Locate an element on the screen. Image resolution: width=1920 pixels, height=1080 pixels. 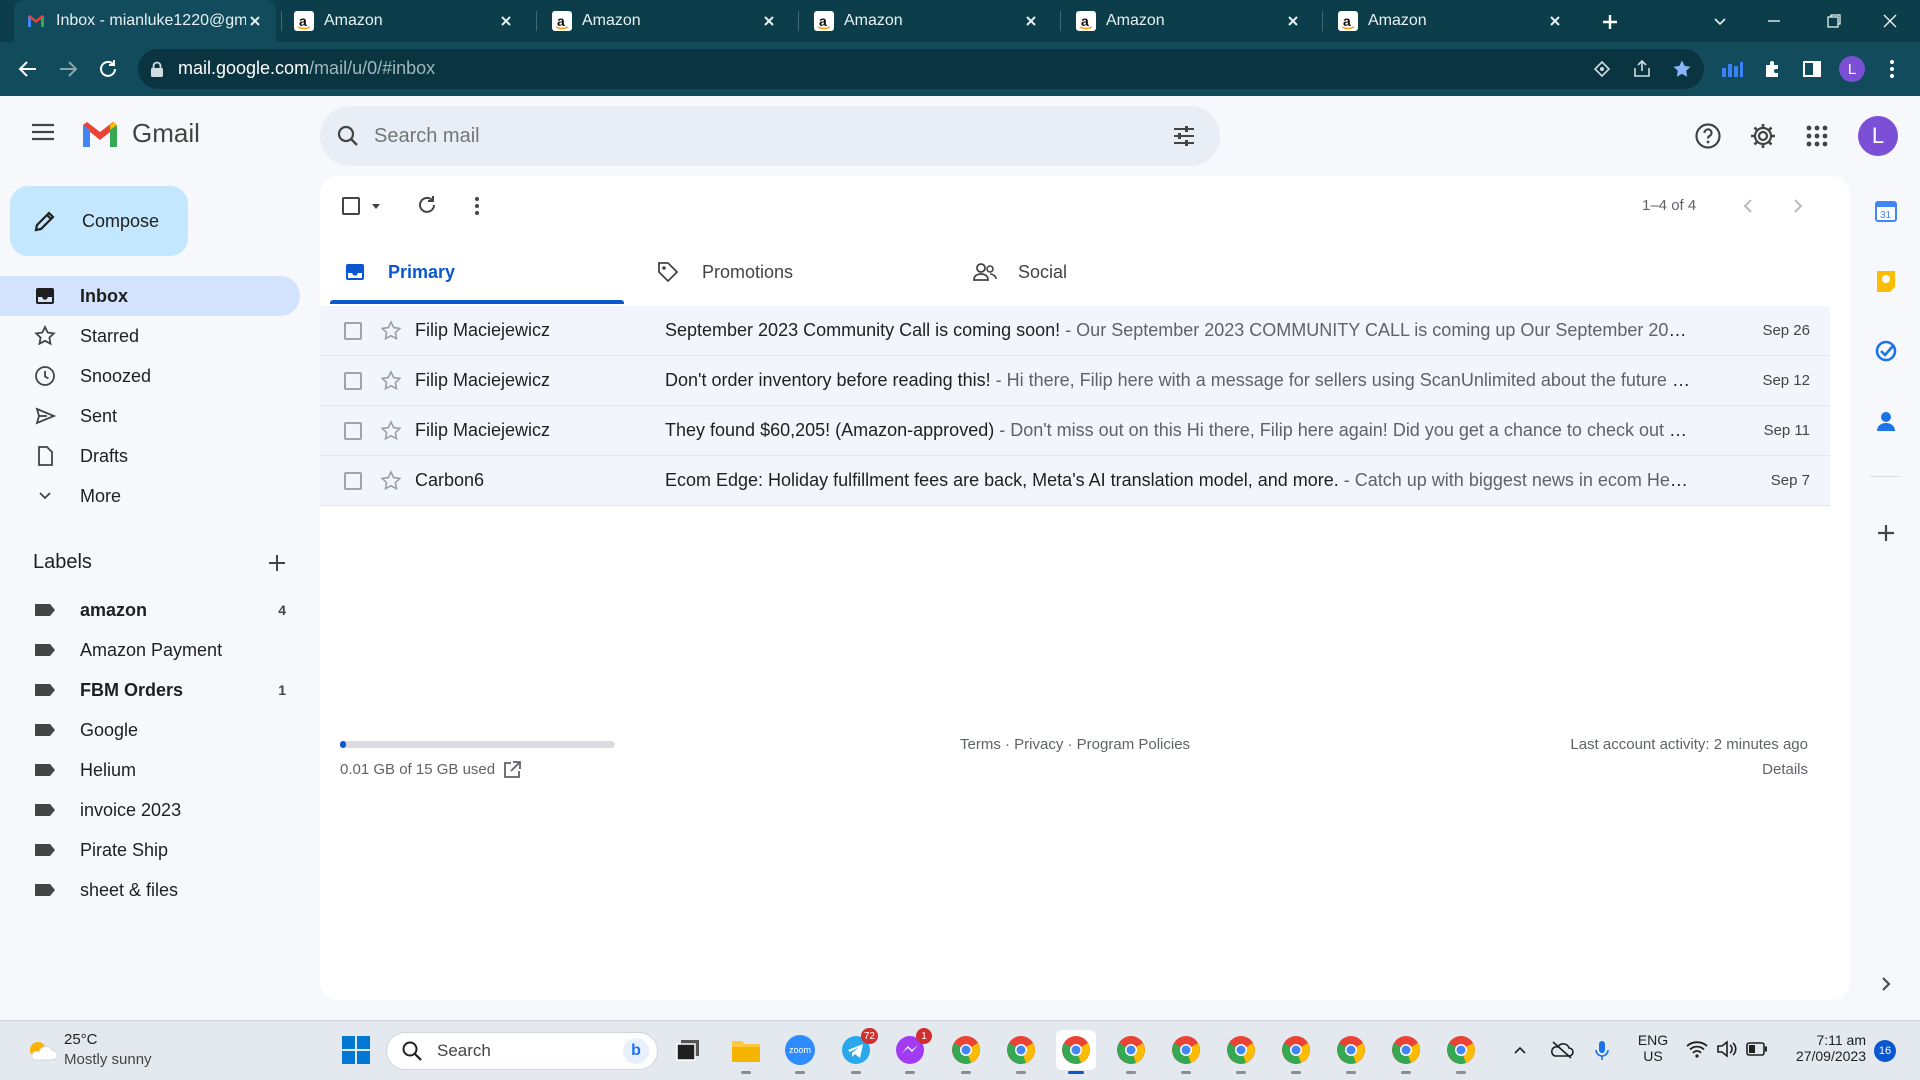
select-dropdown-icon is located at coordinates (376, 206).